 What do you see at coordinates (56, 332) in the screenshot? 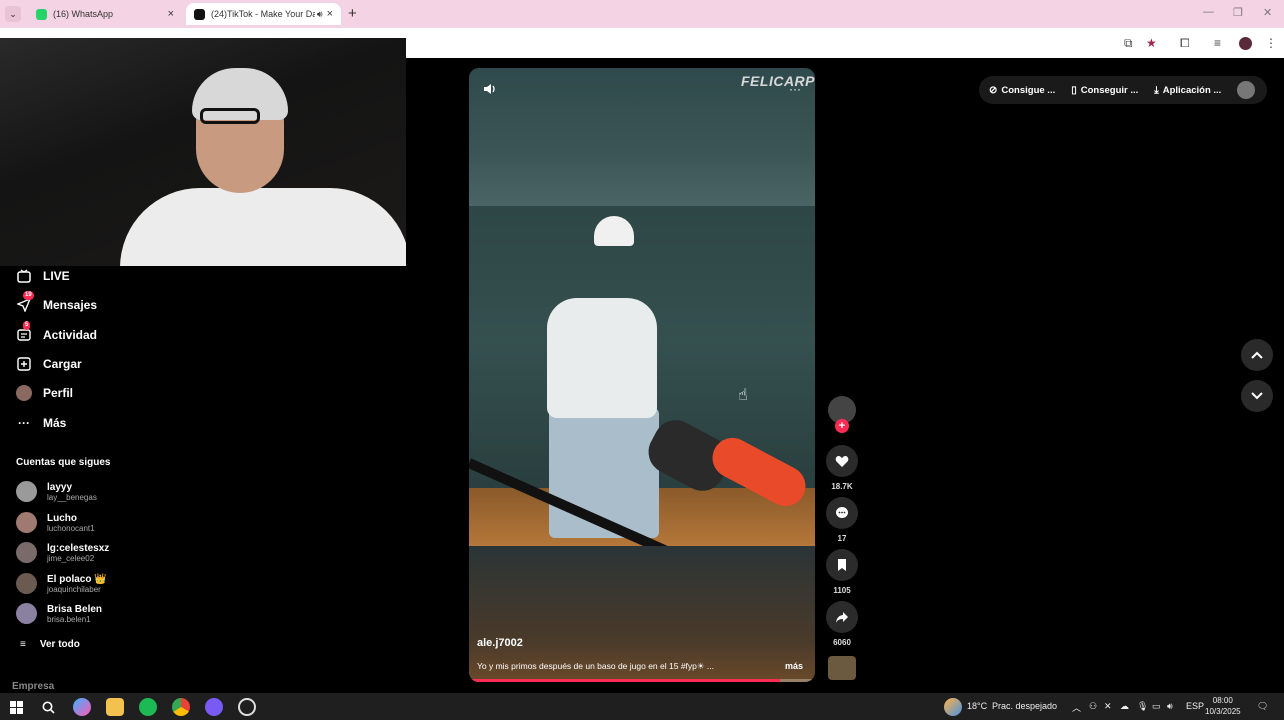
I see `sidebar-item-actividad: 5 Actividad` at bounding box center [56, 332].